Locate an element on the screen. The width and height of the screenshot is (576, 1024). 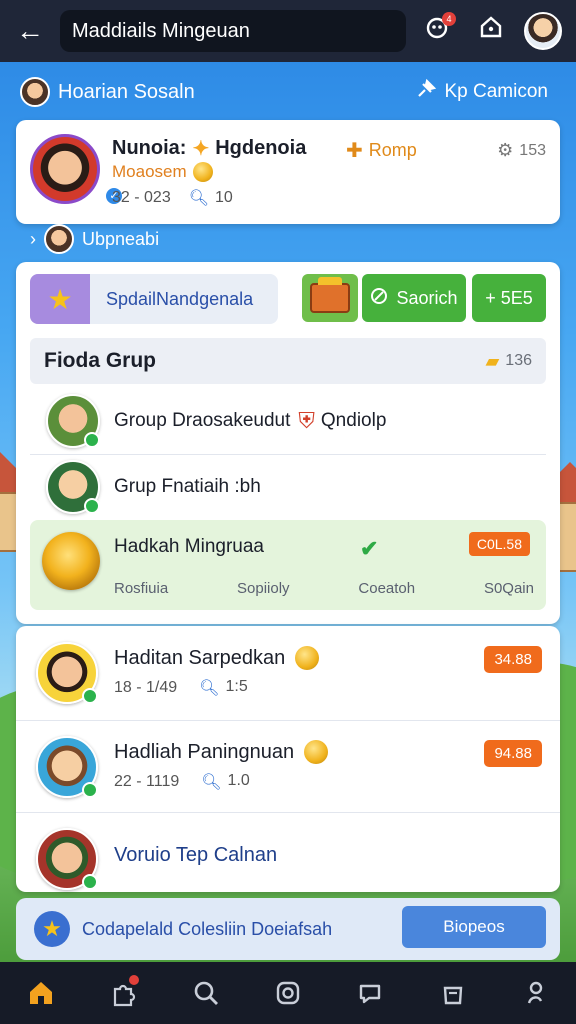
sub-strip: › Ubpneabi is located at coordinates (94, 239).